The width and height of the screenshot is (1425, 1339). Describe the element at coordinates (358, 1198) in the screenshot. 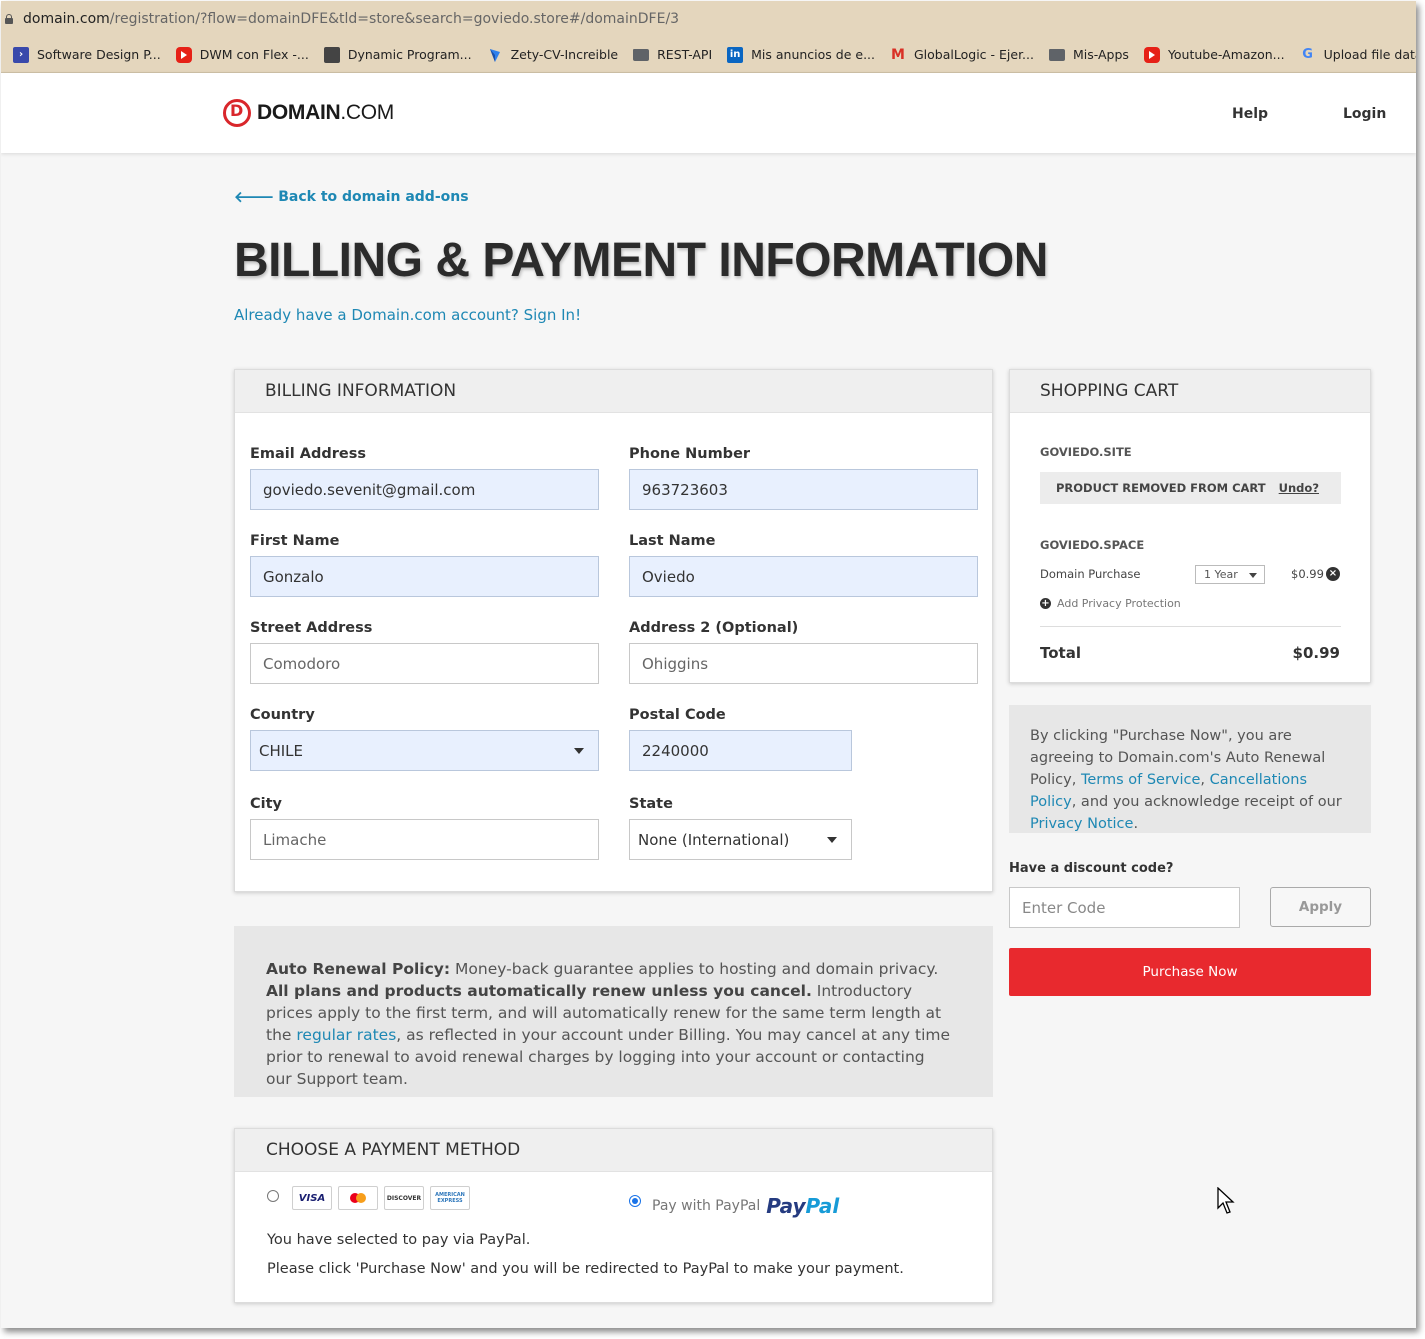

I see `mastercard-icon` at that location.